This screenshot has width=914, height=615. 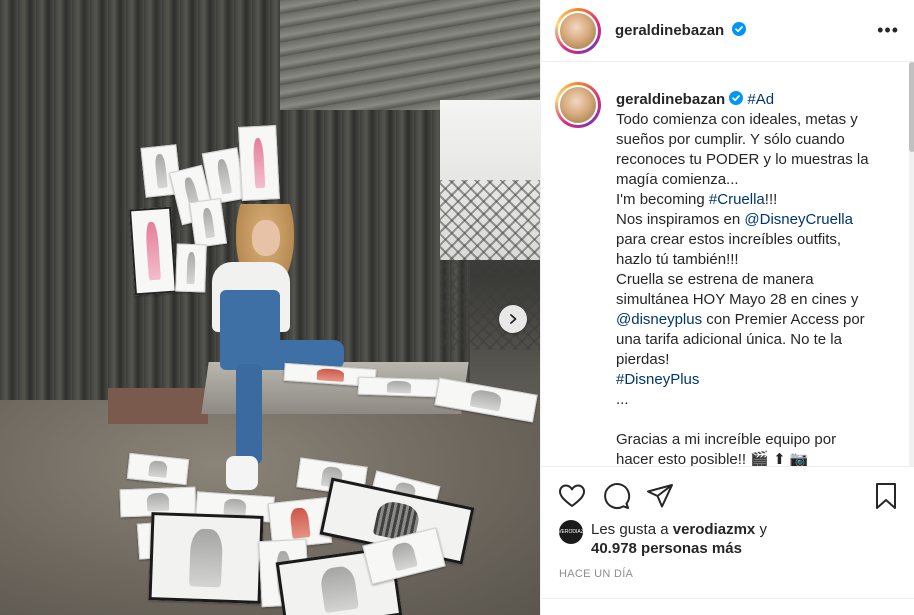 What do you see at coordinates (670, 99) in the screenshot?
I see `caption-username: geraldinebazan` at bounding box center [670, 99].